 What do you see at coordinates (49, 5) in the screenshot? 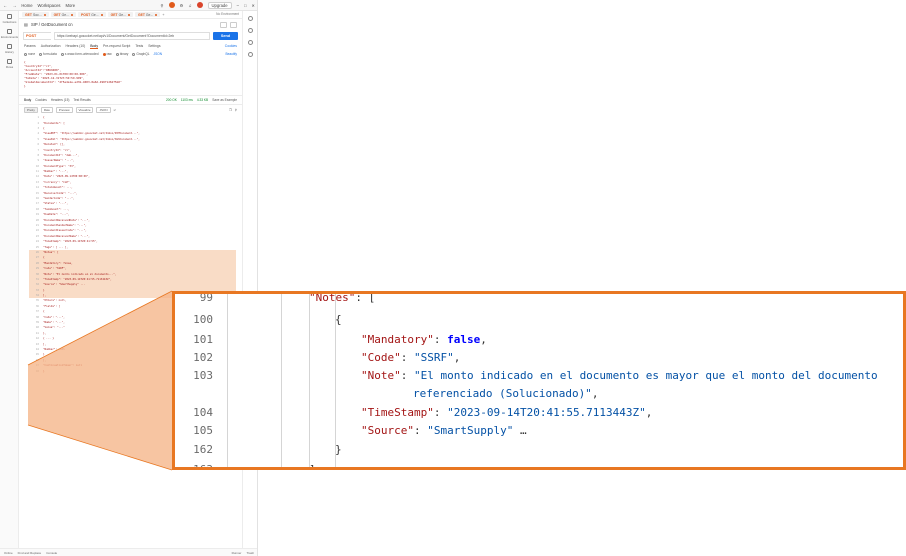
I see `workspaces-menu: Workspaces` at bounding box center [49, 5].